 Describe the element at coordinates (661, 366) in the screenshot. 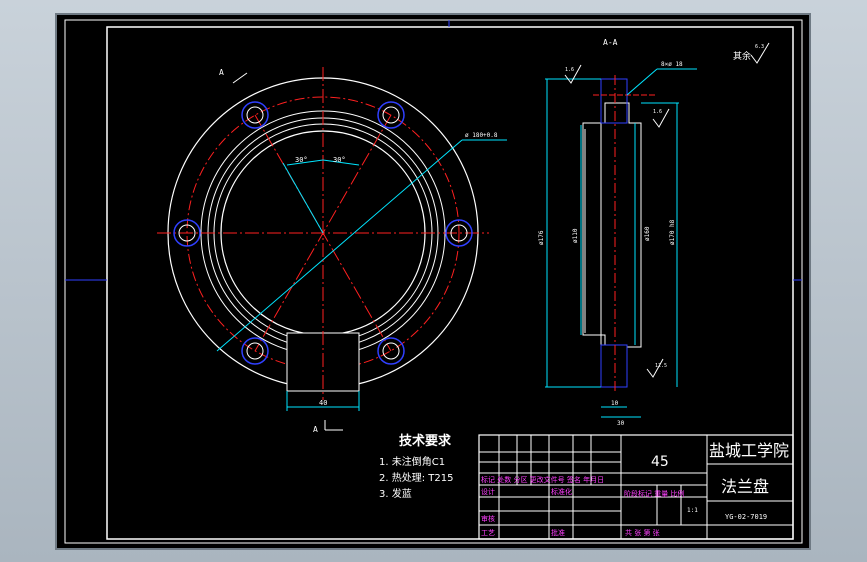

I see `svg-text: 12.5` at that location.